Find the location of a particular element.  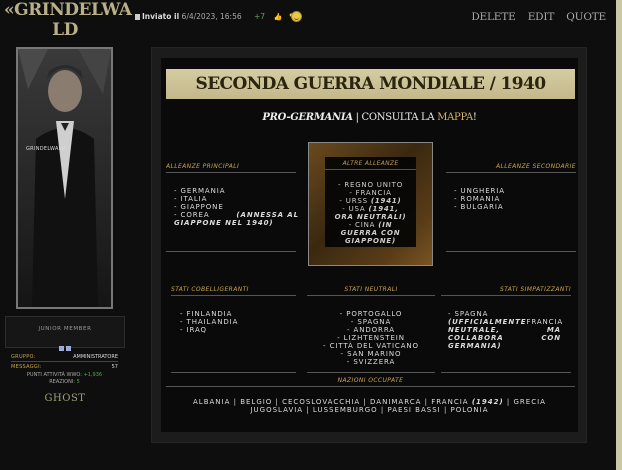

messages-row: MESSAGGI: 57 is located at coordinates (64, 367).